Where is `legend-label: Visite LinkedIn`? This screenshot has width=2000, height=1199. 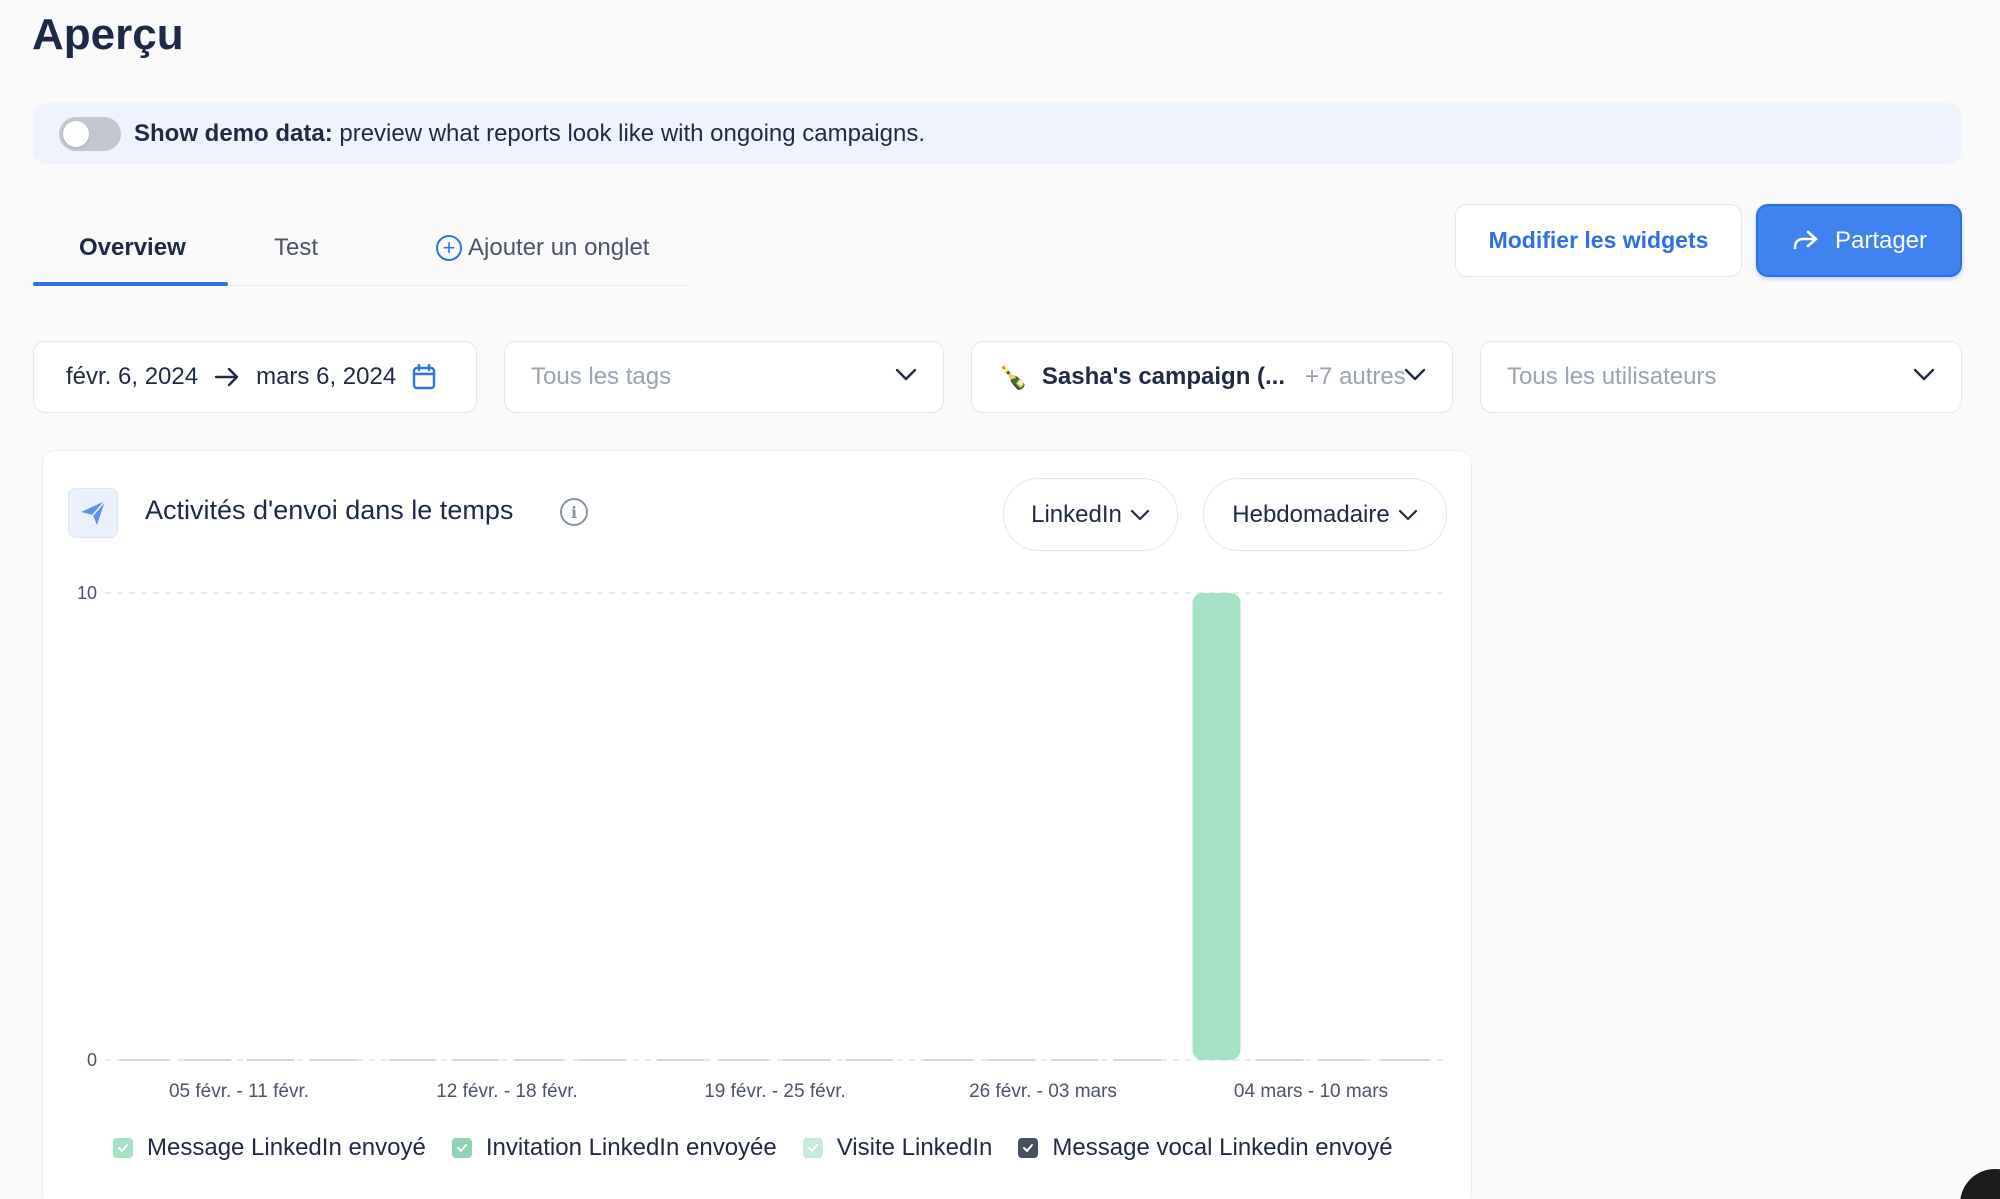 legend-label: Visite LinkedIn is located at coordinates (914, 1147).